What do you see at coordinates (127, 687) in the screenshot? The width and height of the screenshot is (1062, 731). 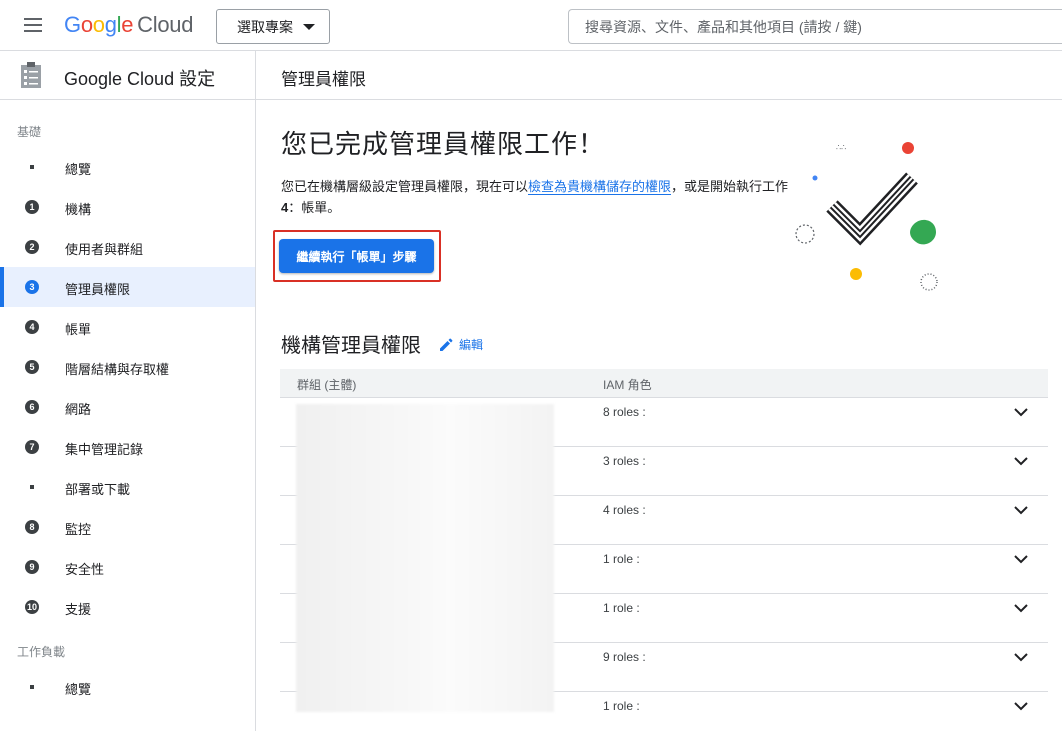 I see `sidebar-item-workload-overview: 總覽` at bounding box center [127, 687].